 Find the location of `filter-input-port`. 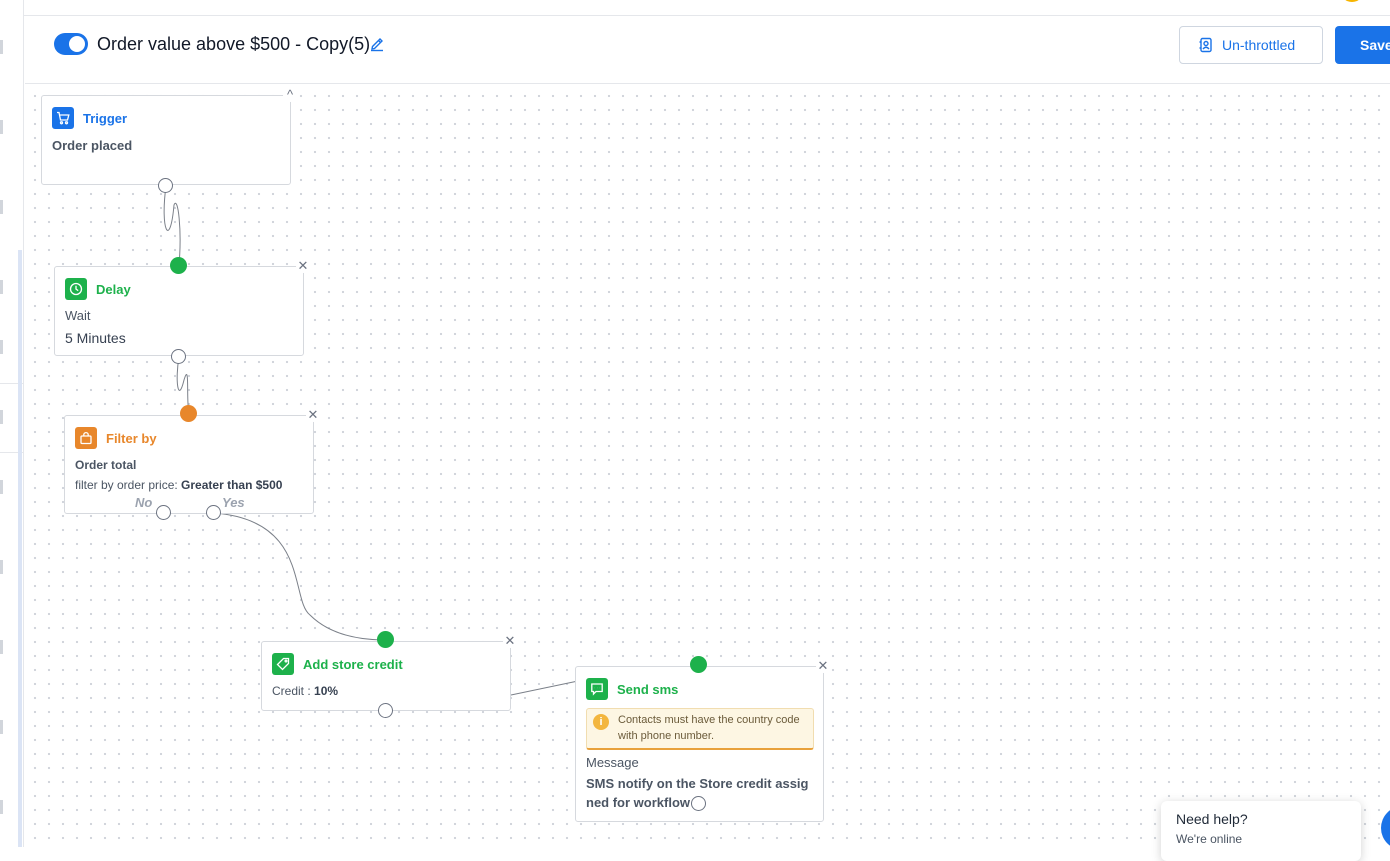

filter-input-port is located at coordinates (188, 413).